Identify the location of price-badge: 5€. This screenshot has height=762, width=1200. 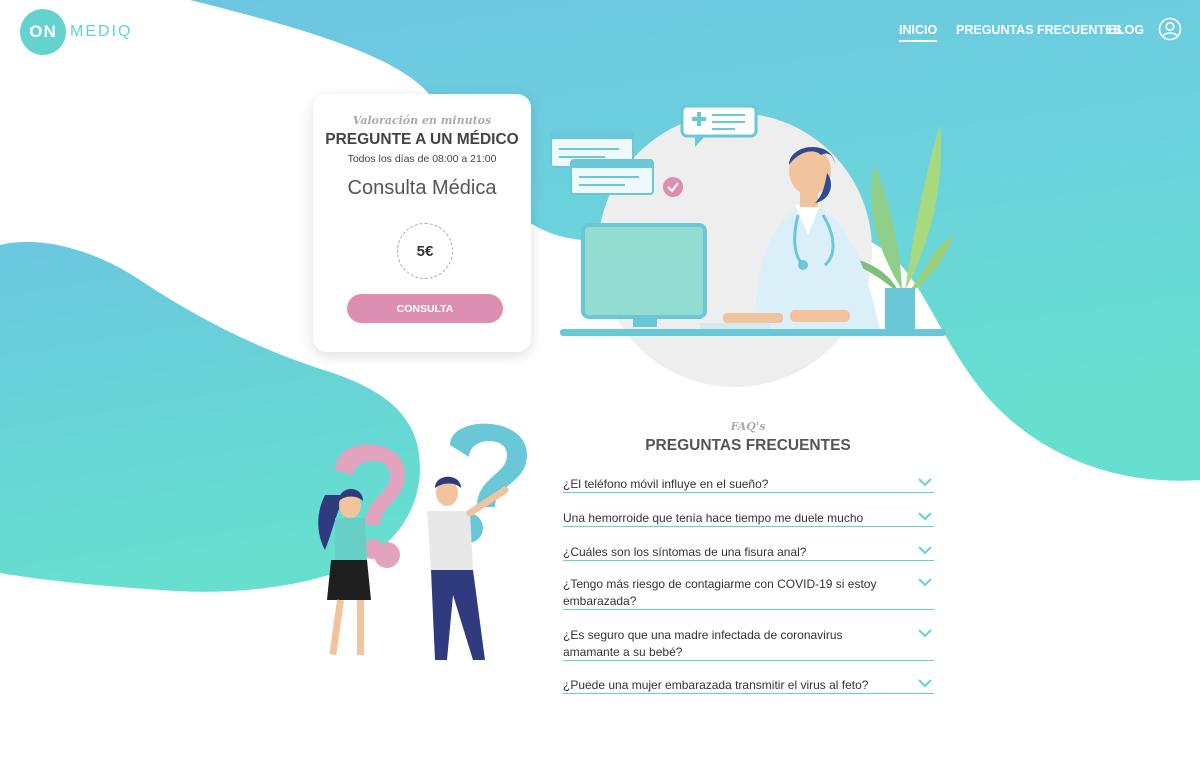
(425, 251).